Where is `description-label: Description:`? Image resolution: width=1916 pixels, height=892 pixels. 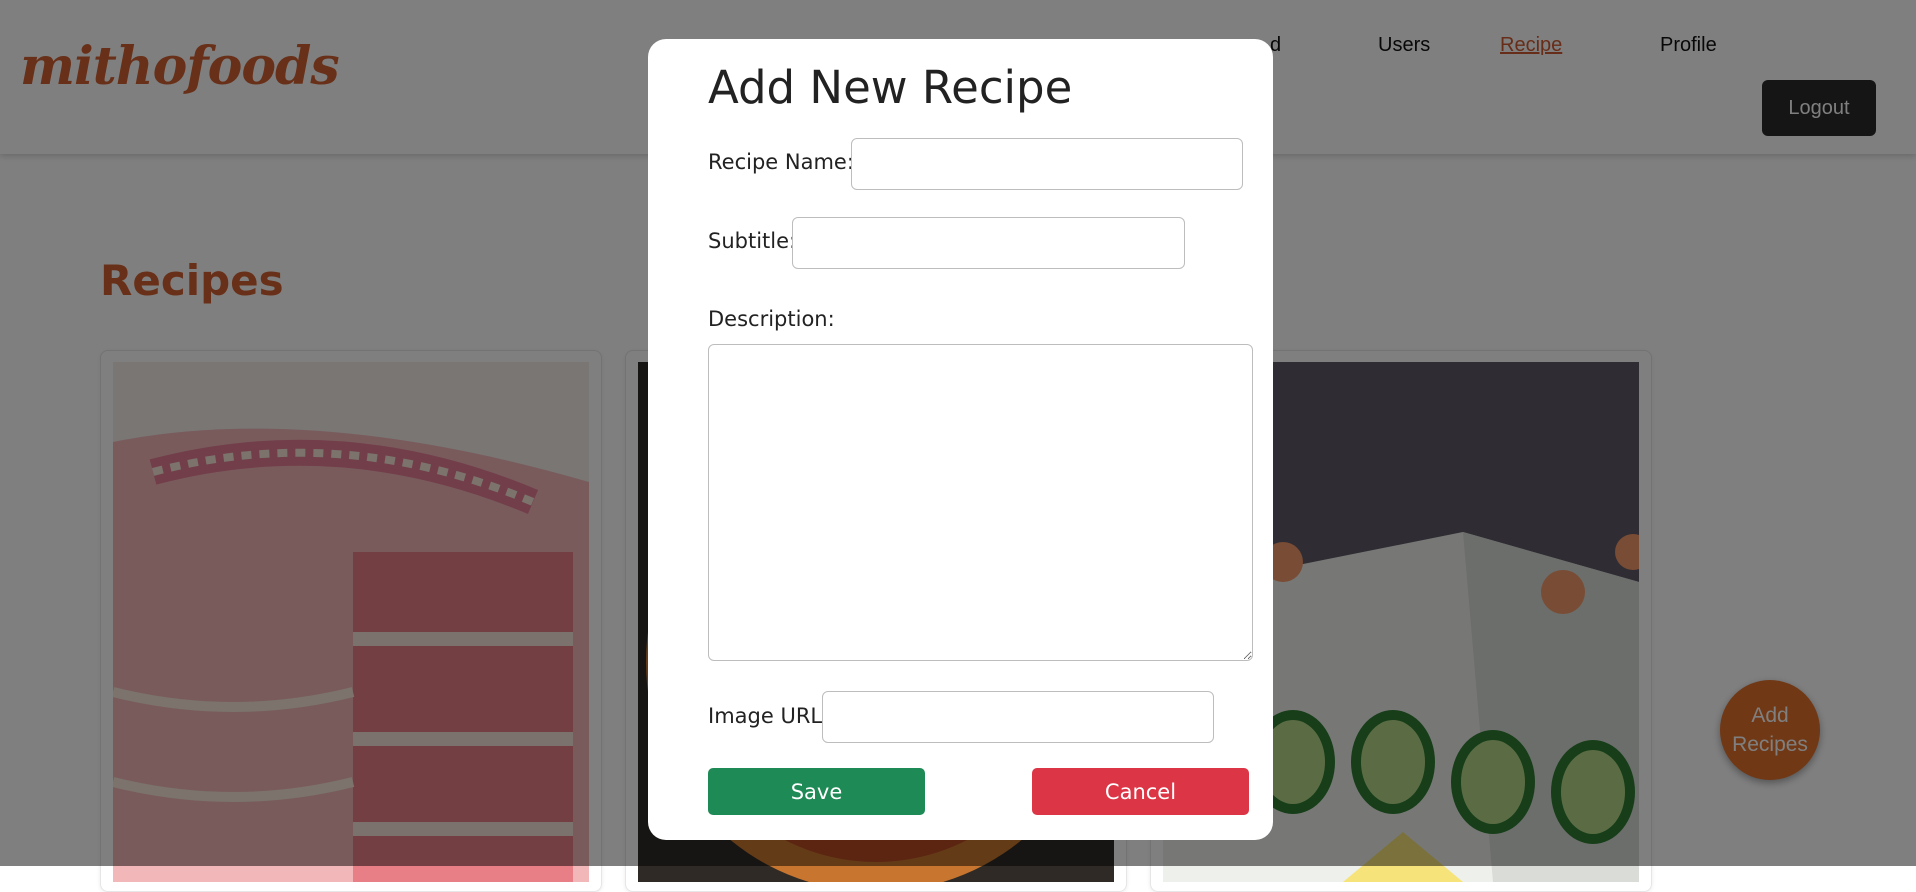 description-label: Description: is located at coordinates (771, 319).